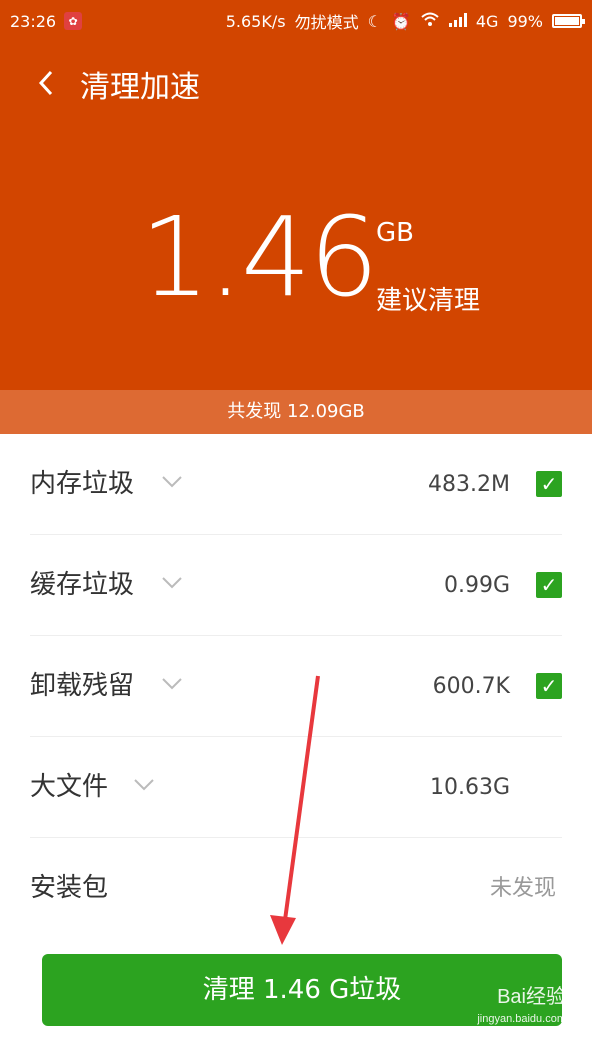 Image resolution: width=592 pixels, height=1043 pixels. I want to click on app-notification-icon: ✿, so click(73, 21).